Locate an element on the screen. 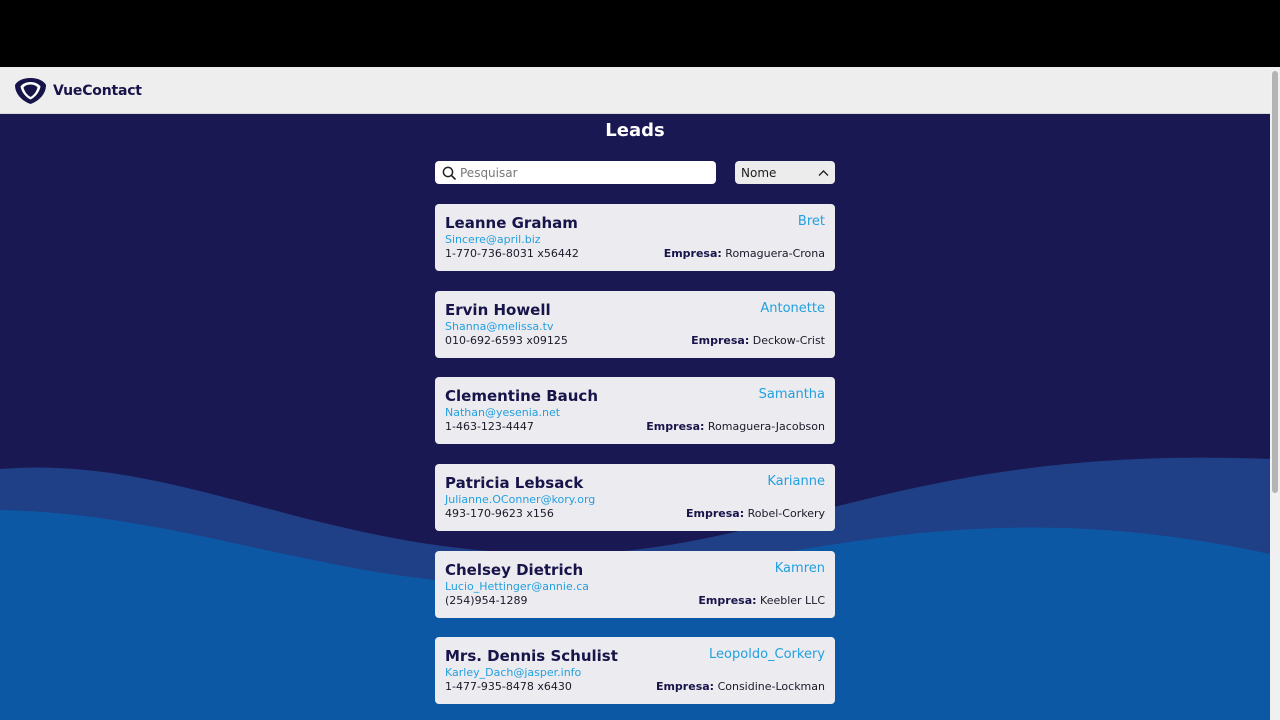 The height and width of the screenshot is (720, 1280). shield-heart-logo-icon is located at coordinates (30, 91).